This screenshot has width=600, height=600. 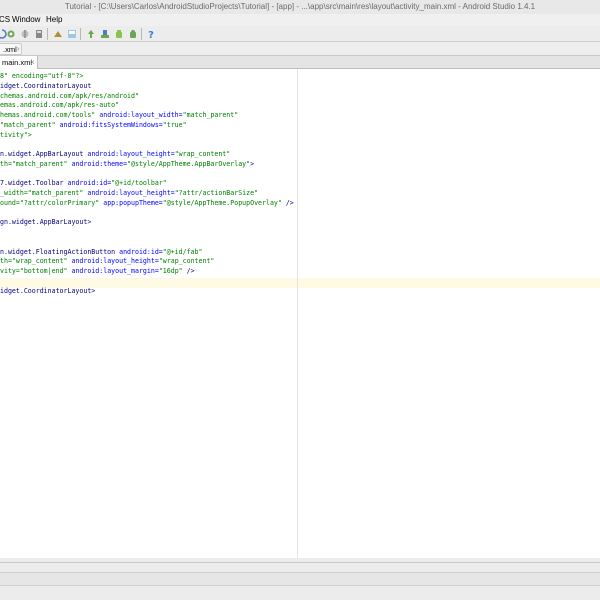 I want to click on code-token: app:popupTheme=, so click(x=133, y=202).